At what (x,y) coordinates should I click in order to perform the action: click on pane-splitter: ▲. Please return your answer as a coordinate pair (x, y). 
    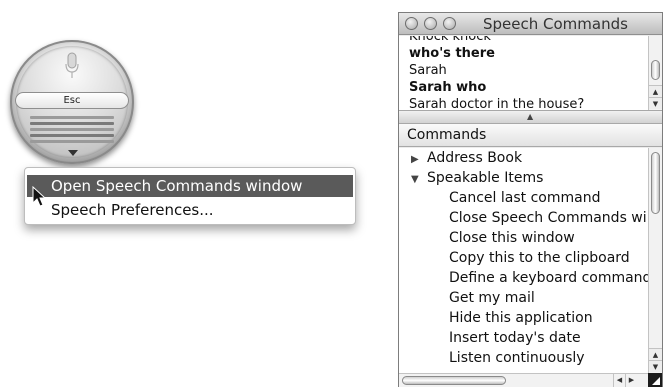
    Looking at the image, I should click on (530, 116).